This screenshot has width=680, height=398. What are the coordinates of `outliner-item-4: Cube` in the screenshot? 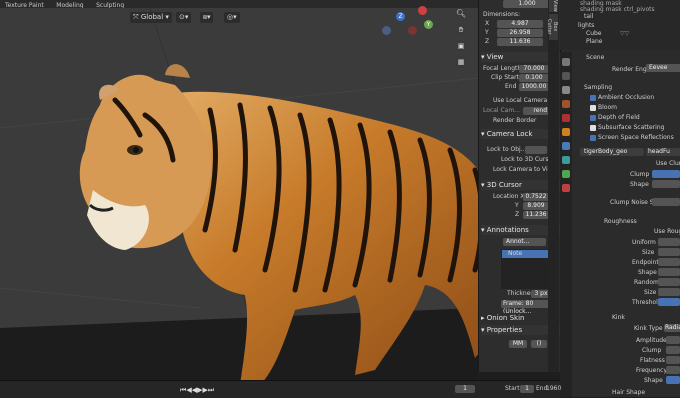 It's located at (594, 34).